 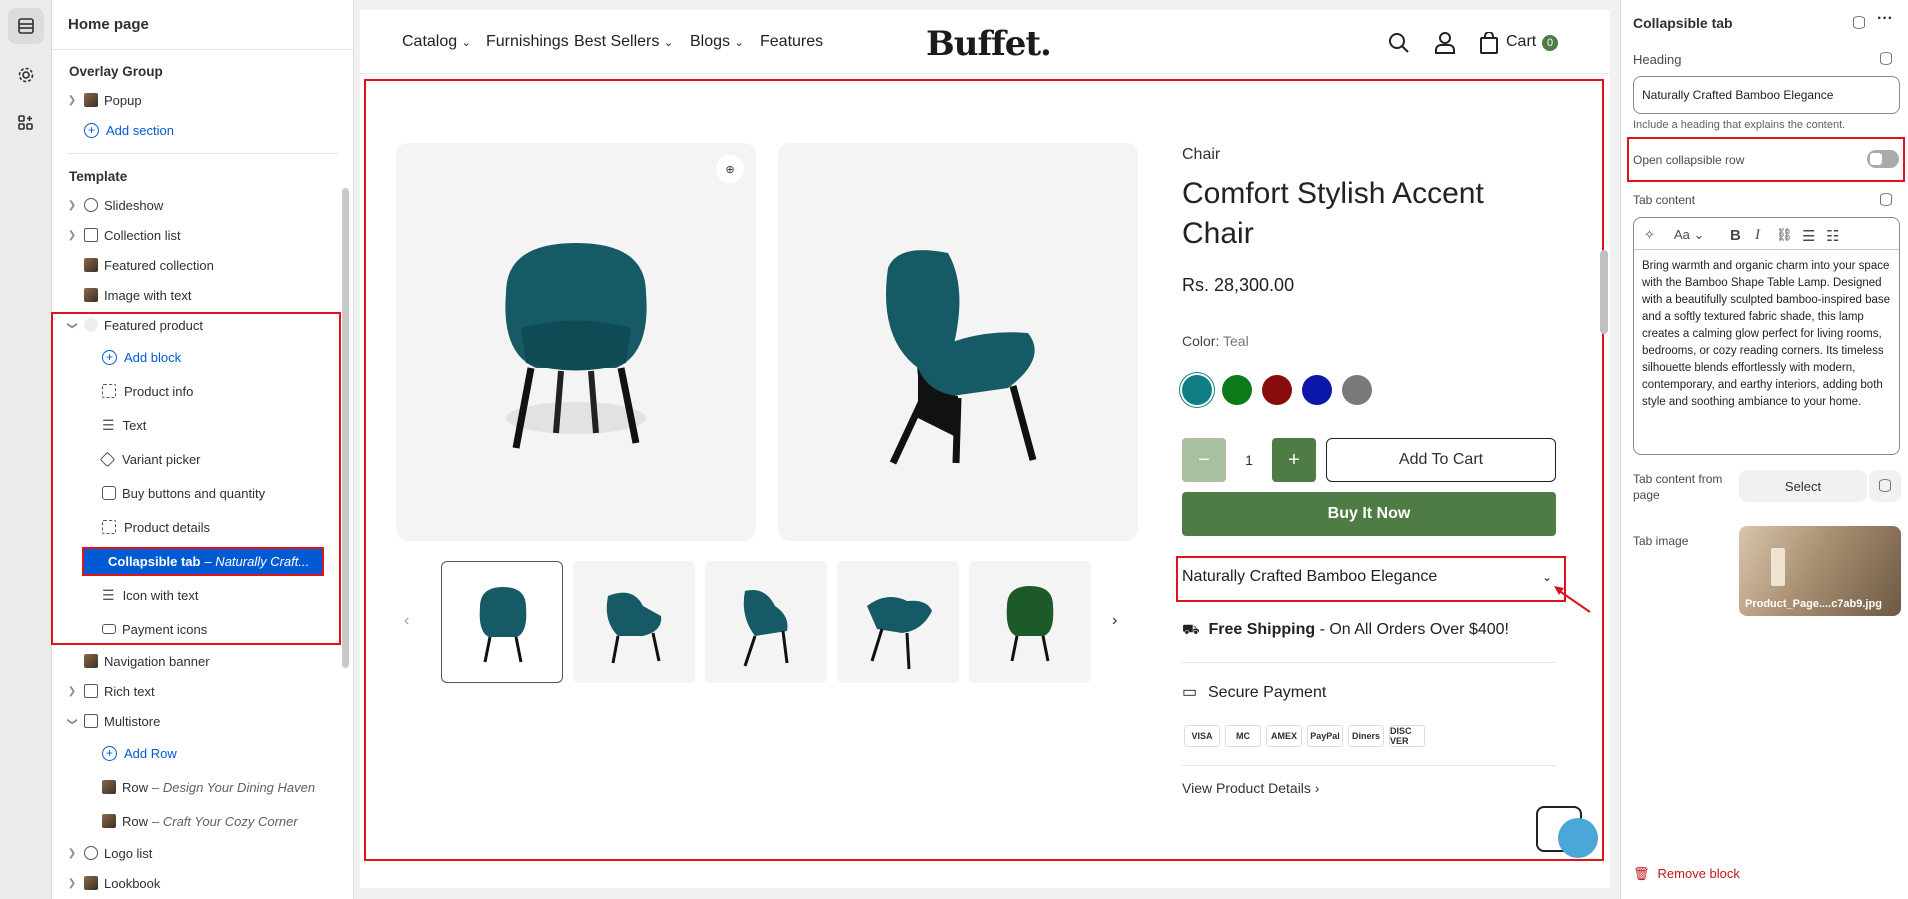 What do you see at coordinates (91, 130) in the screenshot?
I see `plus-circle-icon: +` at bounding box center [91, 130].